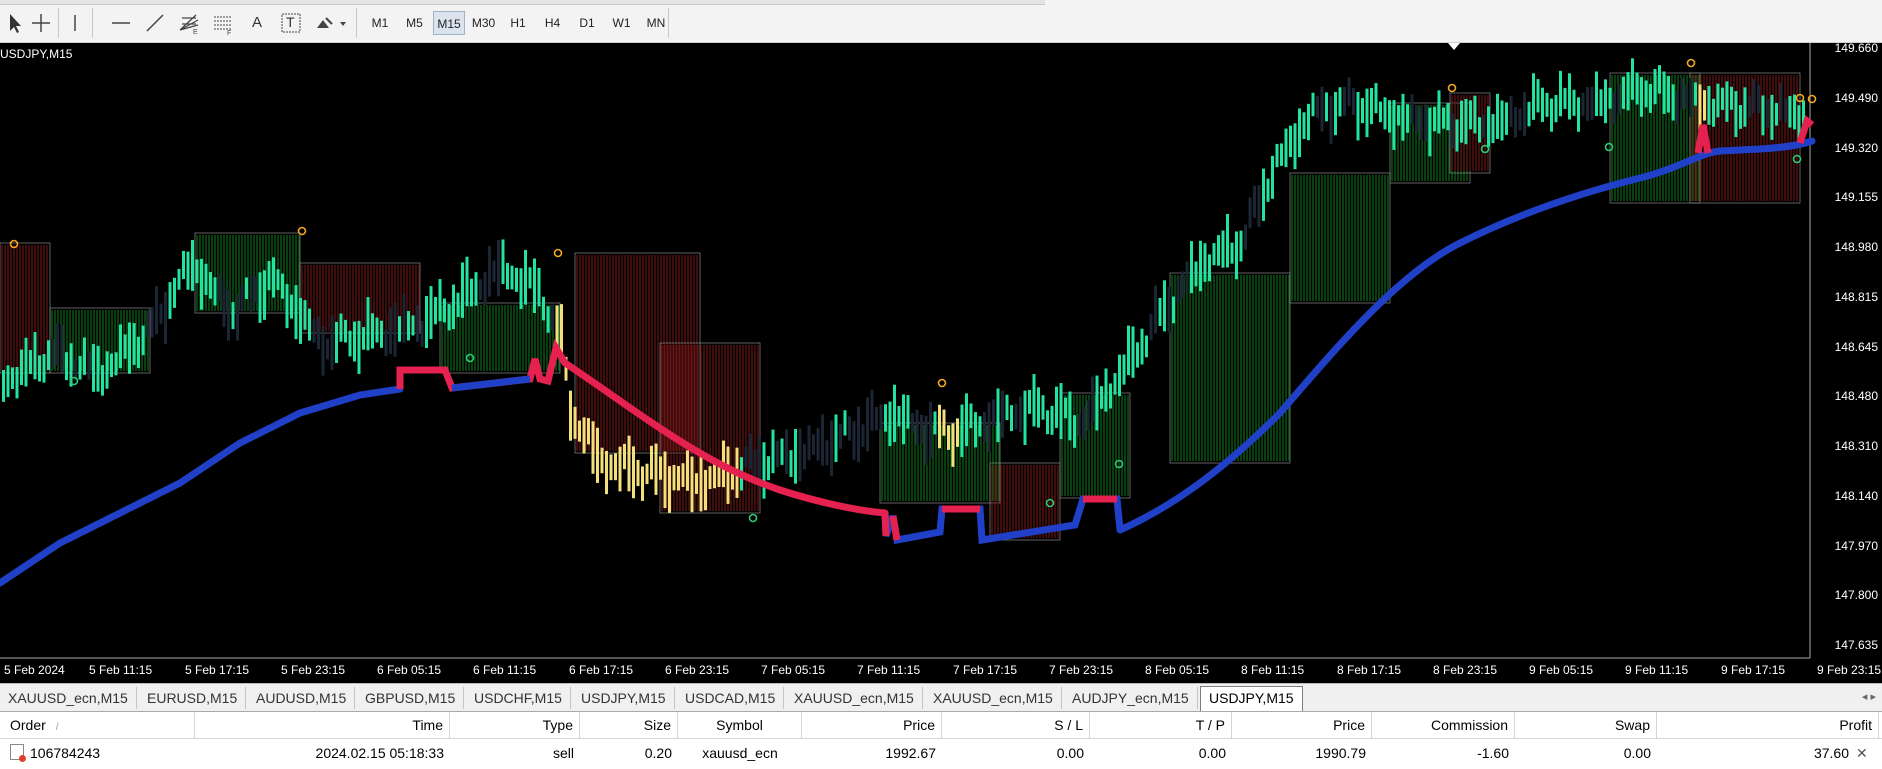 Image resolution: width=1882 pixels, height=769 pixels. Describe the element at coordinates (1161, 725) in the screenshot. I see `column-header: T / P` at that location.